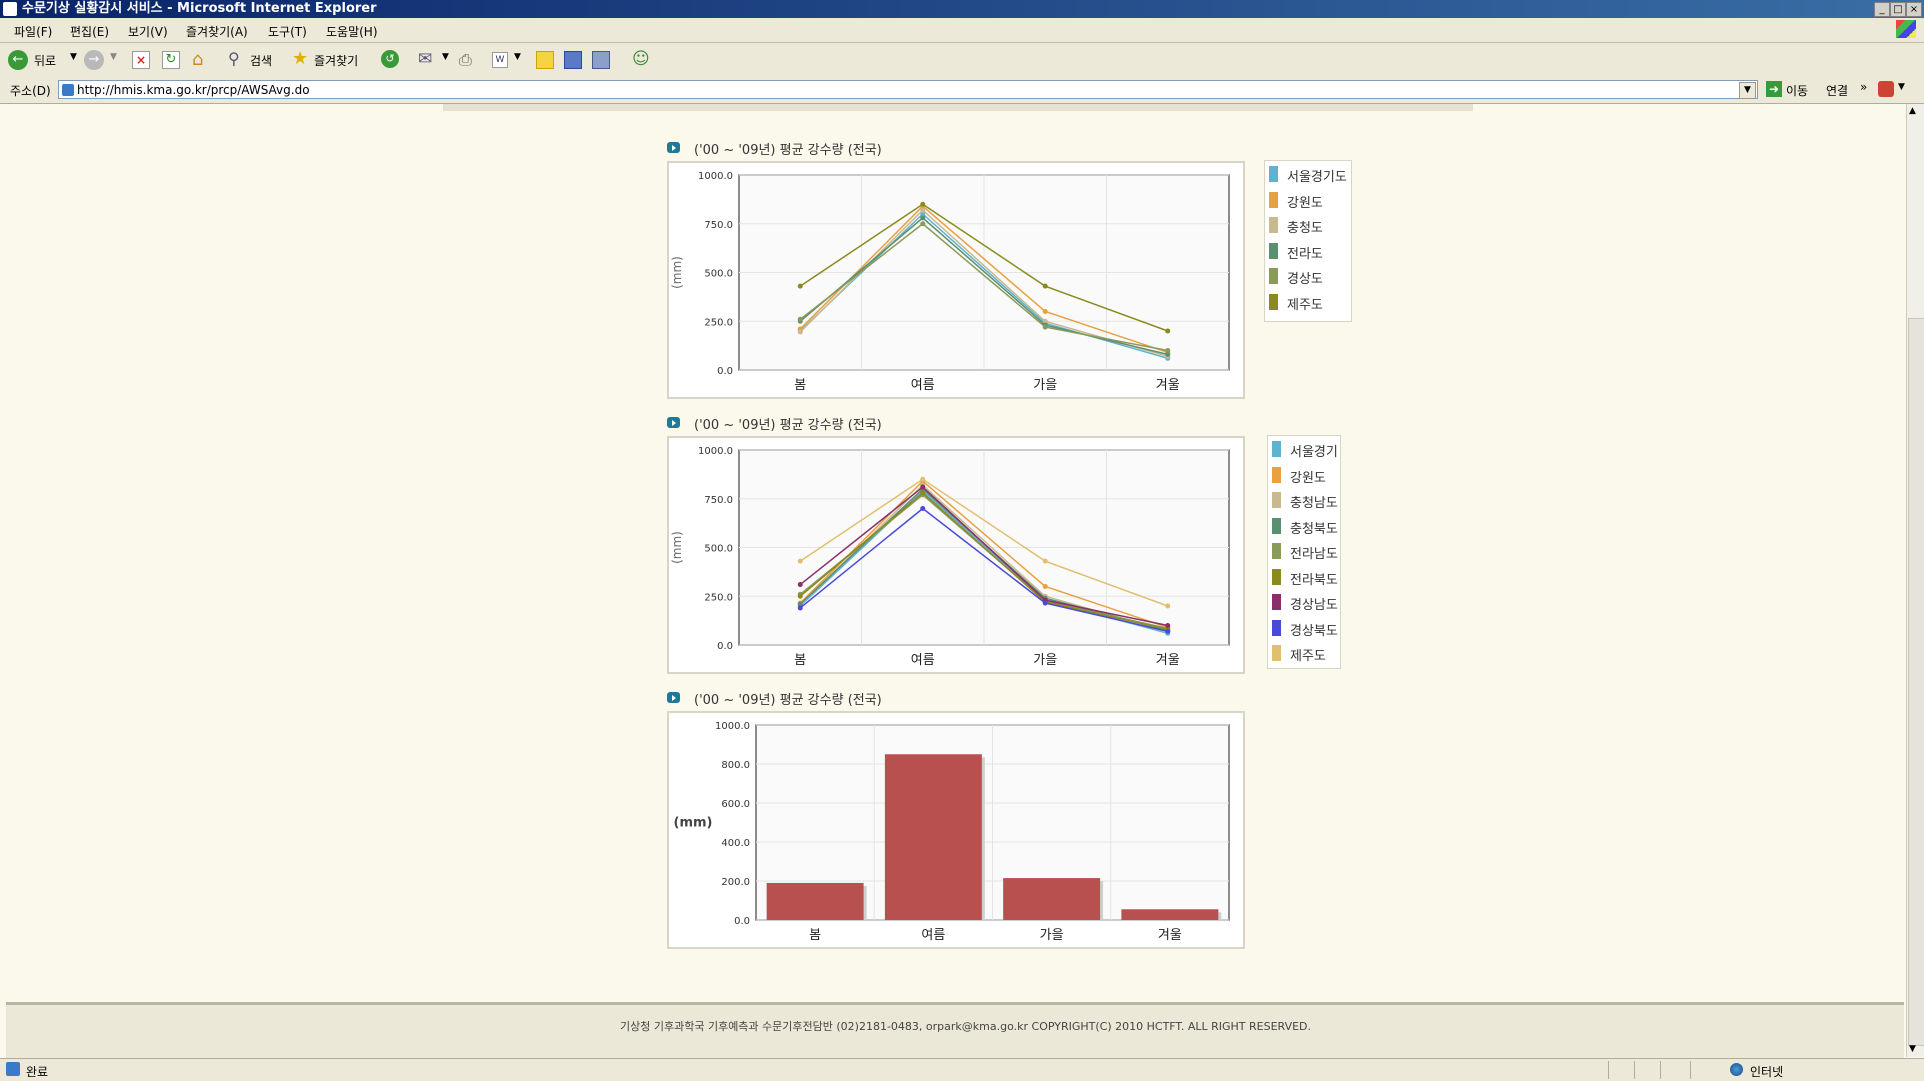 The image size is (1924, 1081). Describe the element at coordinates (44, 60) in the screenshot. I see `back-button: ← 뒤로 ▼` at that location.